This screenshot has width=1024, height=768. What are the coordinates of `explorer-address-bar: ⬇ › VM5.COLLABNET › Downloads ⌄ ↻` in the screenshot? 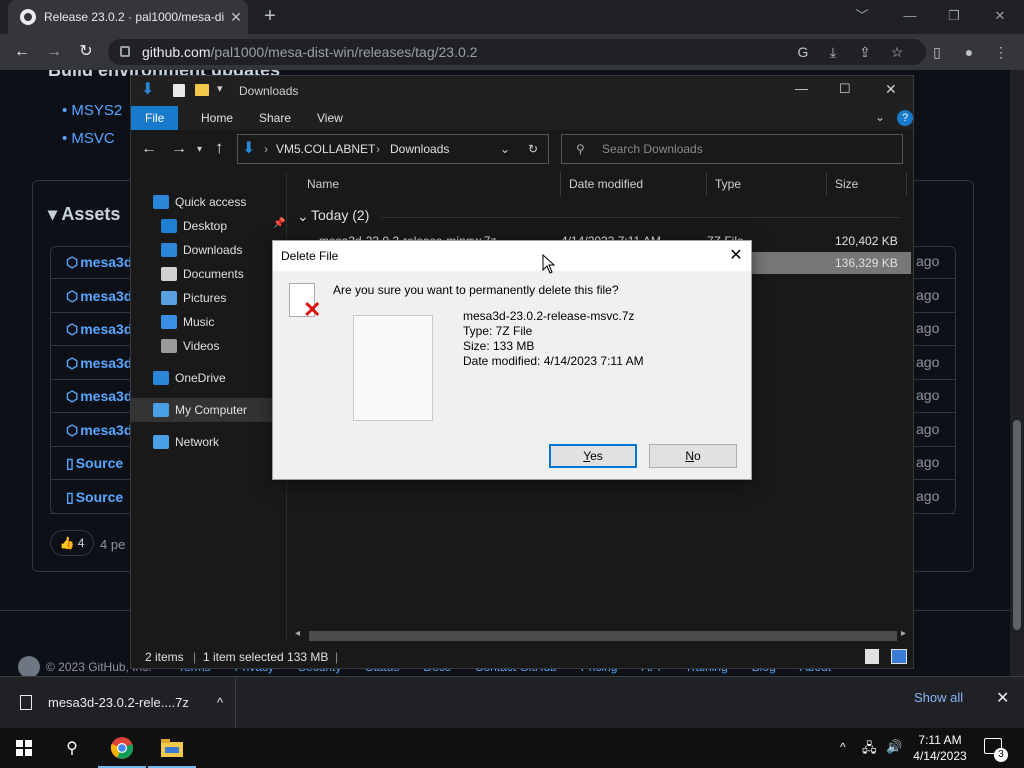 It's located at (393, 149).